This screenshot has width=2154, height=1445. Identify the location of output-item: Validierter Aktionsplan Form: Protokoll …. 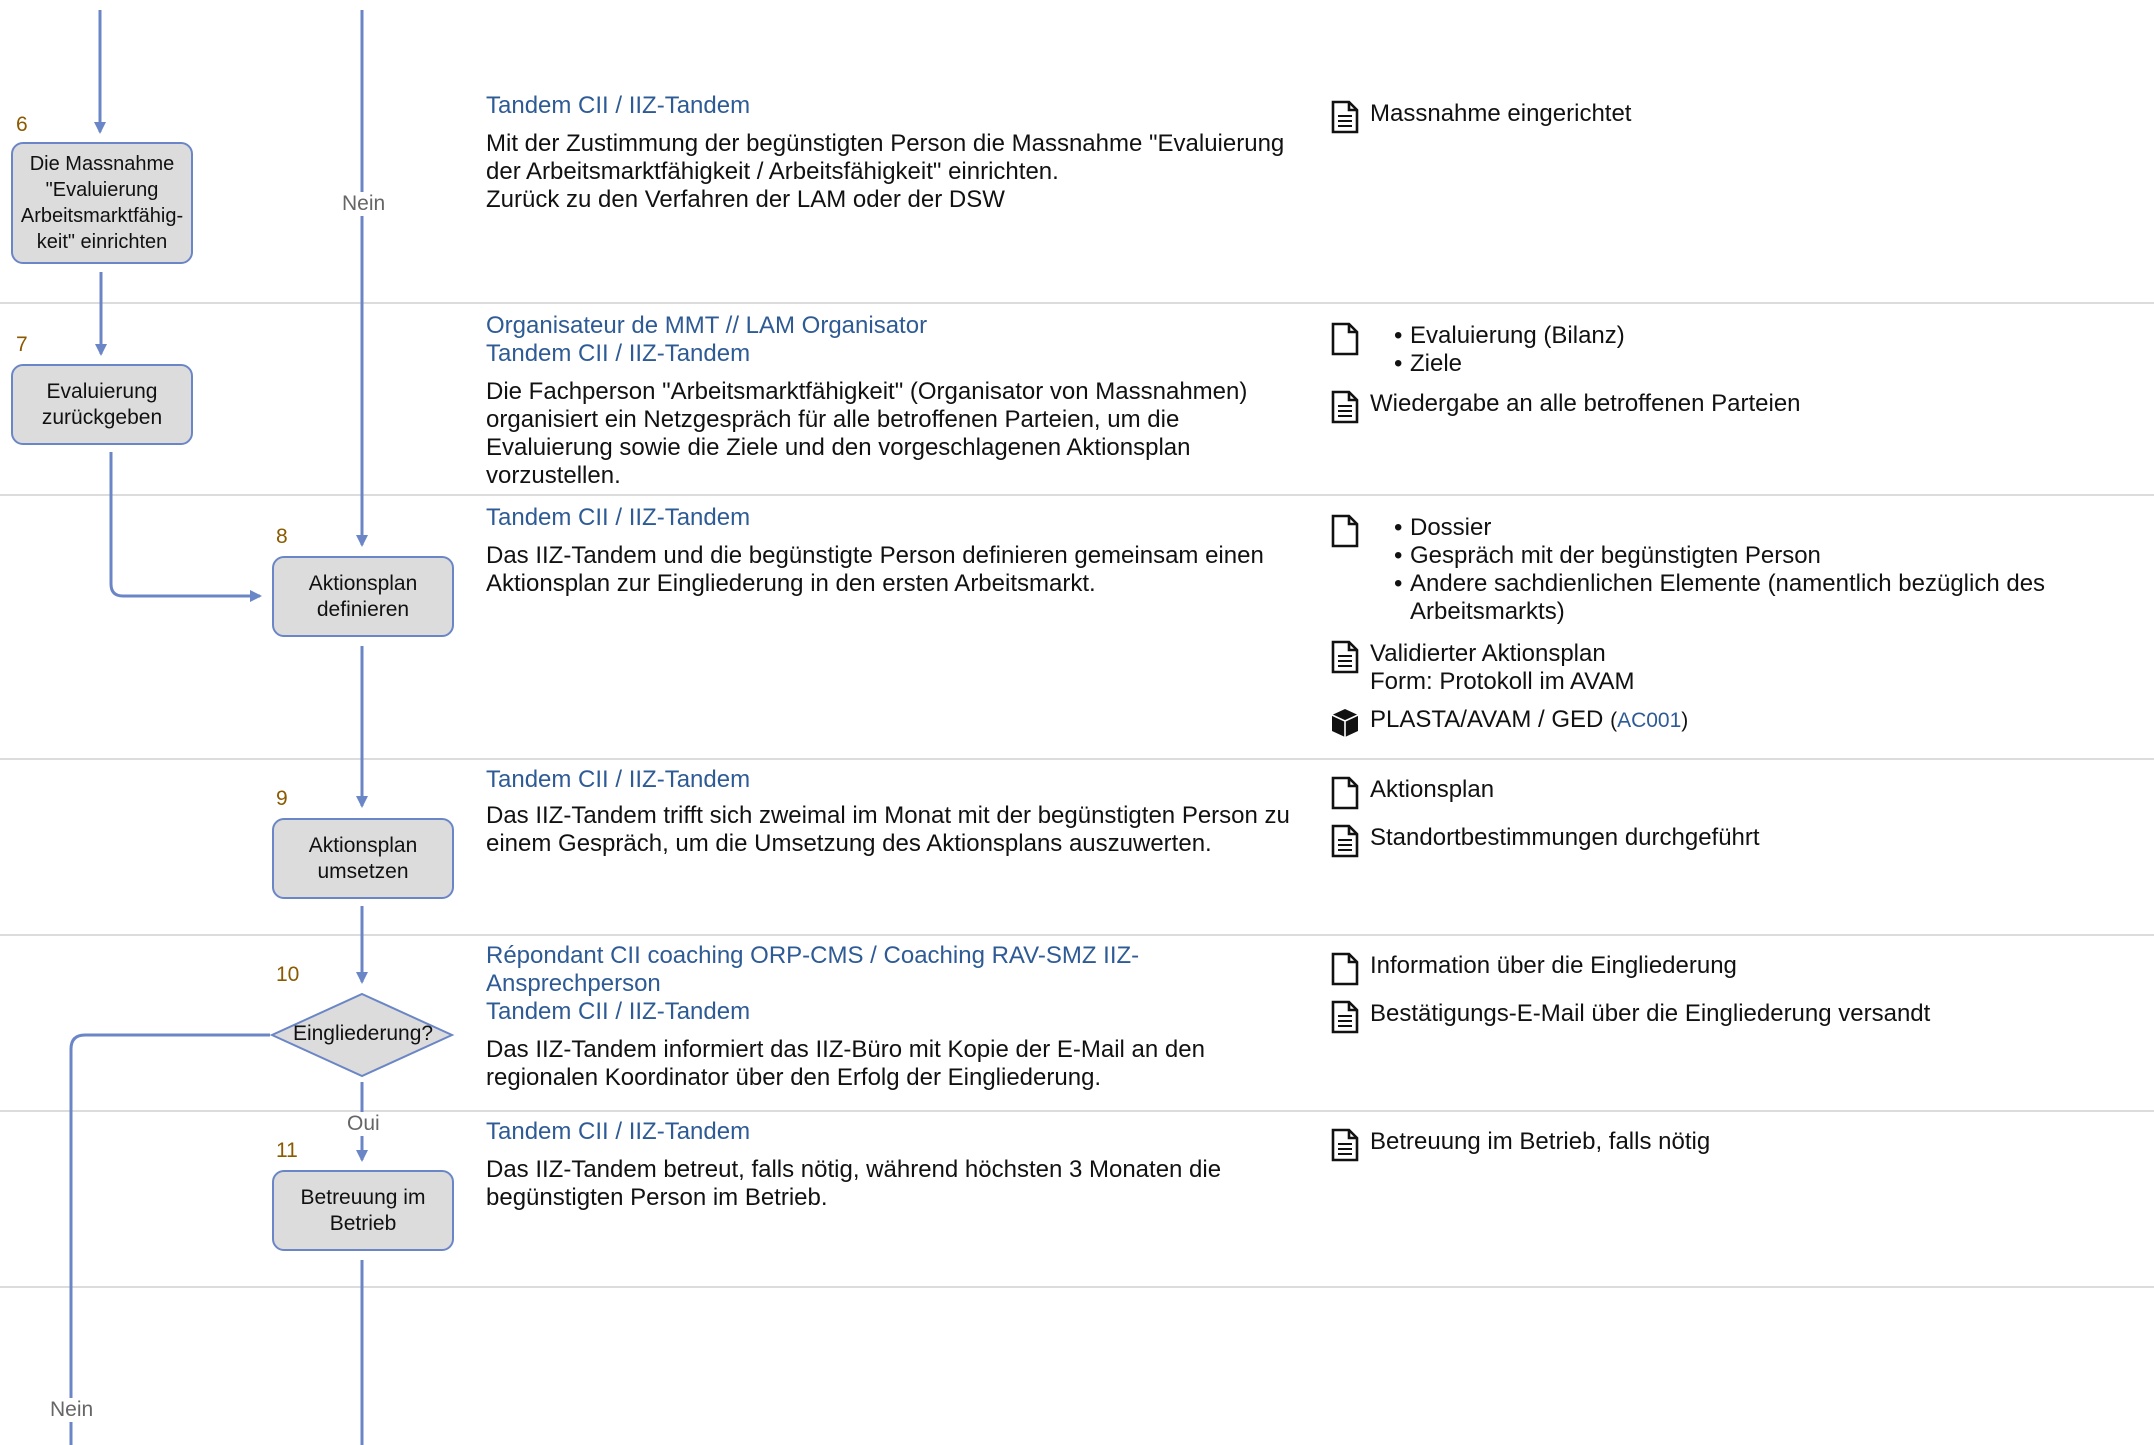
(1730, 668).